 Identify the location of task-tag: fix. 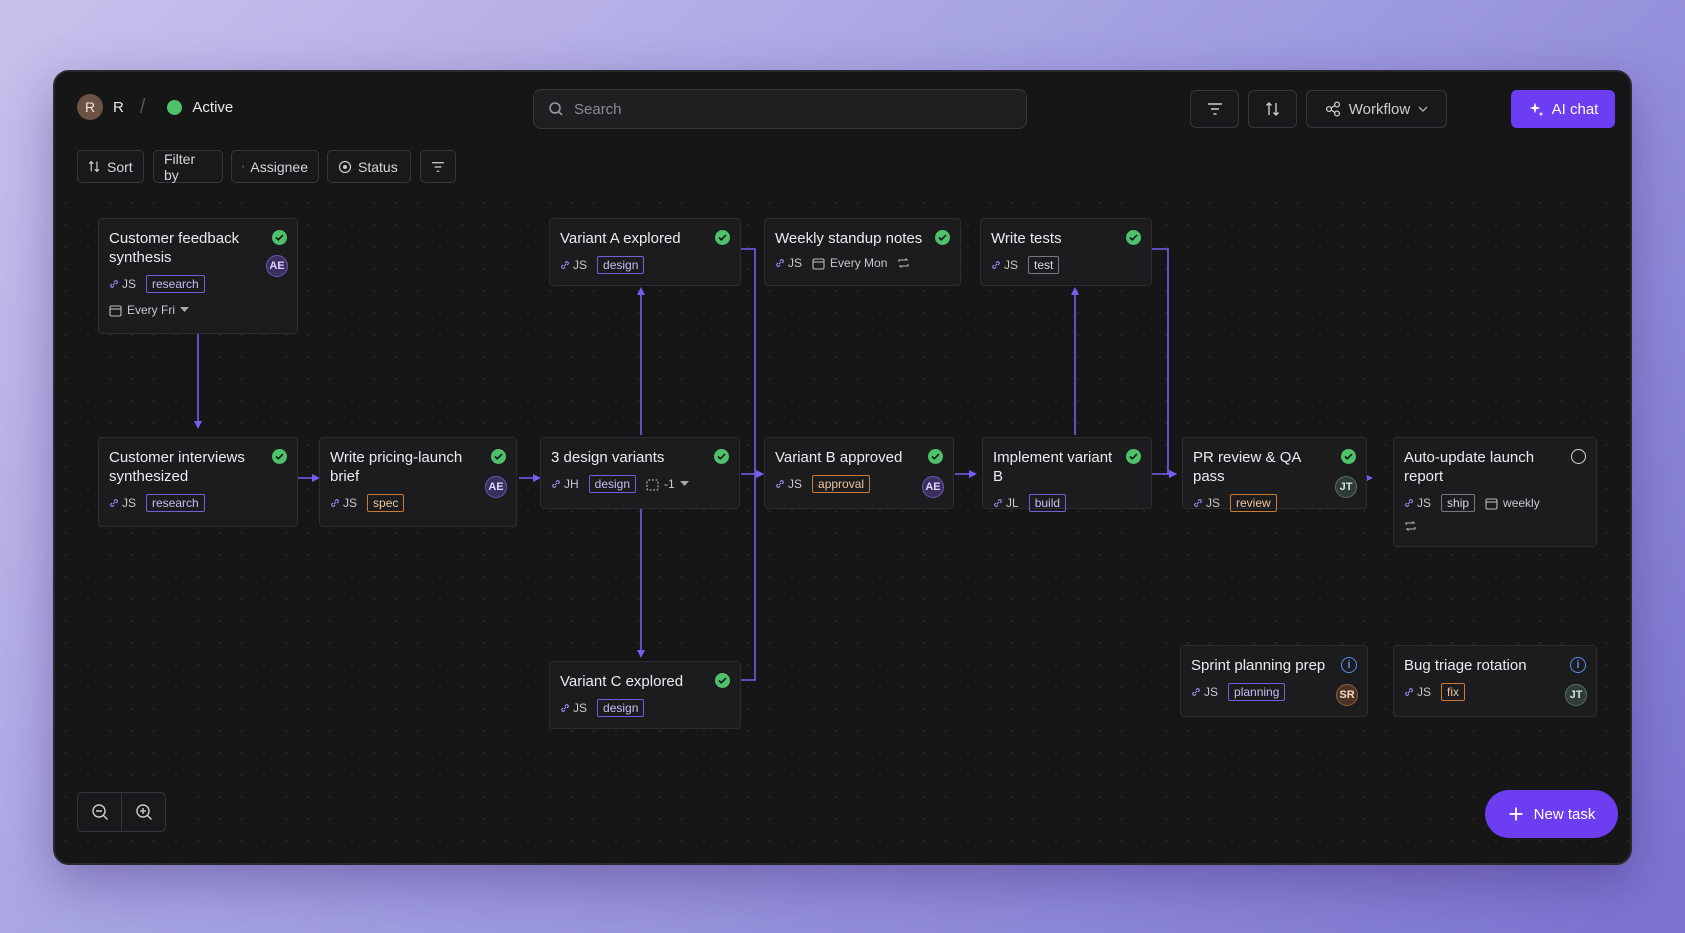
(1453, 692).